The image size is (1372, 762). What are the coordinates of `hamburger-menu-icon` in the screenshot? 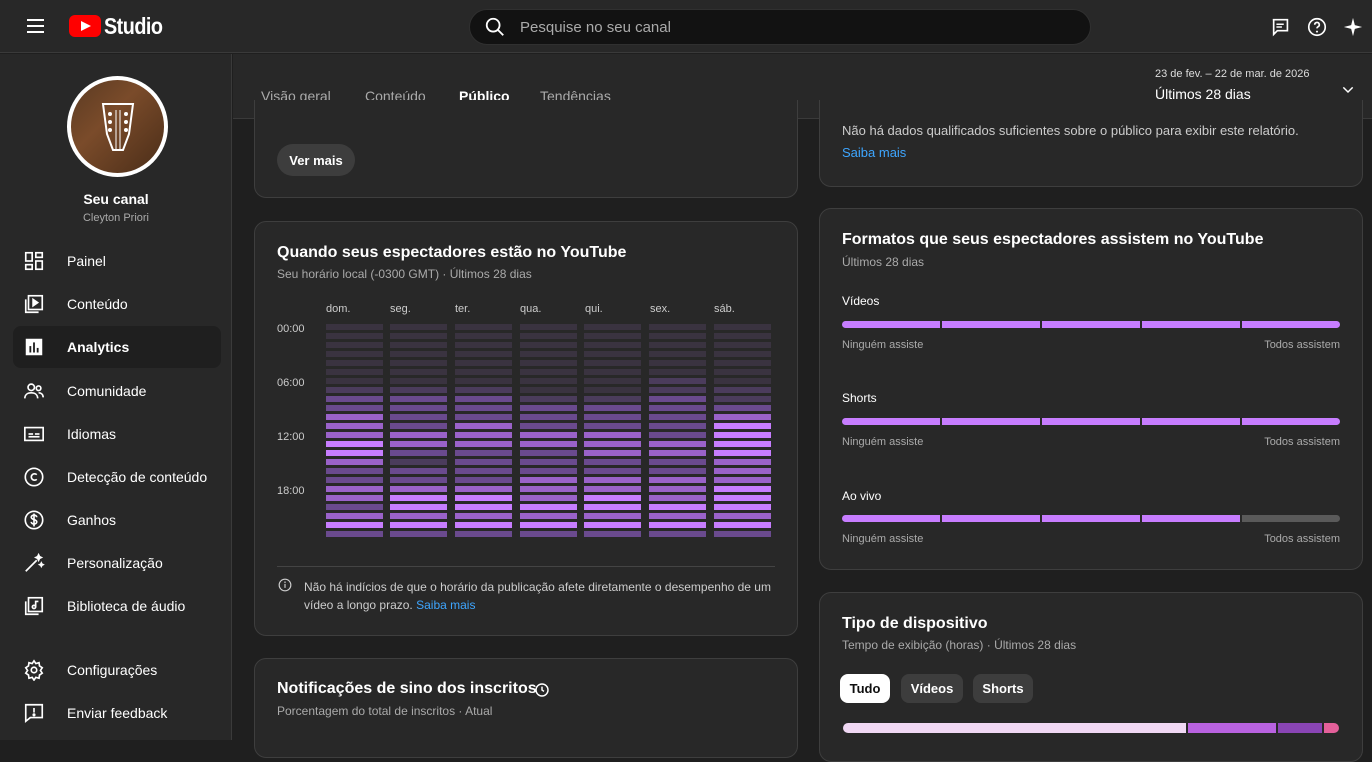 It's located at (36, 26).